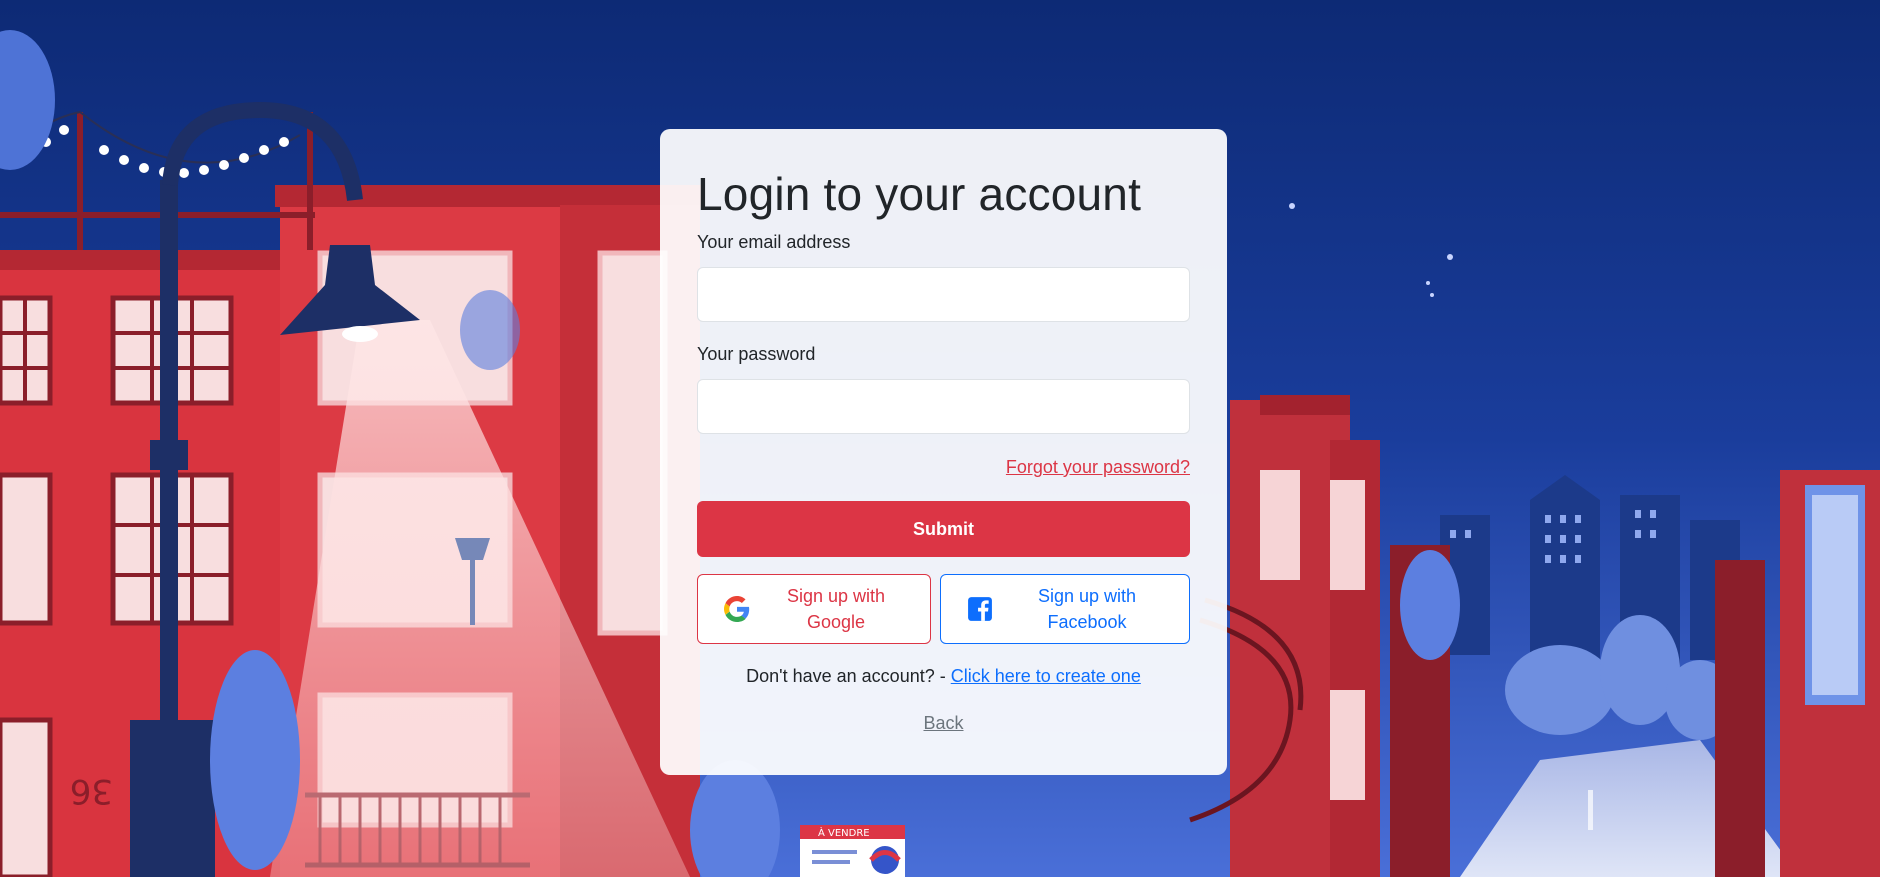 The image size is (1880, 877). I want to click on back-link-container: Back, so click(943, 723).